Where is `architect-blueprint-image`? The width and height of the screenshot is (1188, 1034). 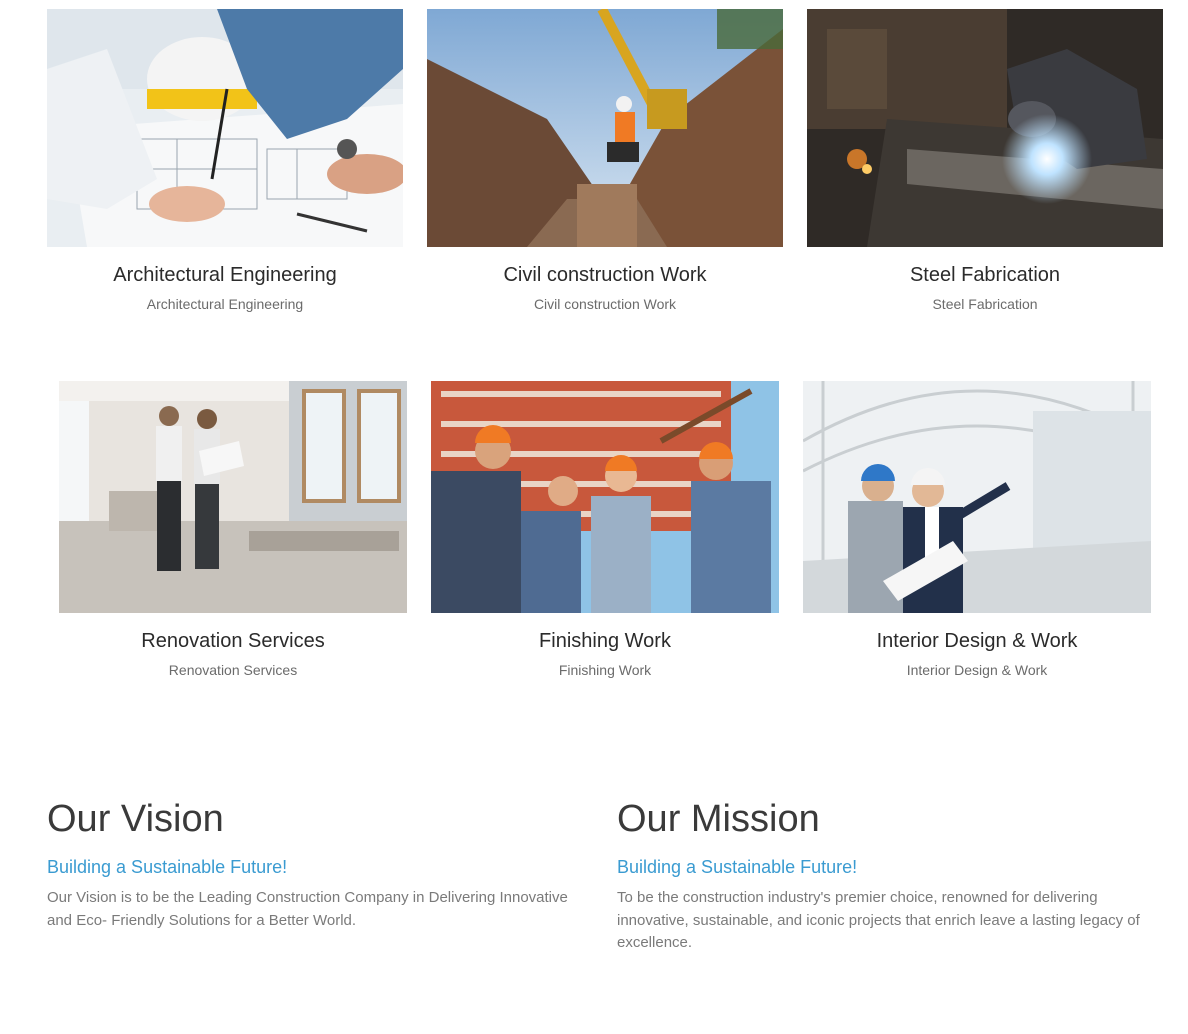
architect-blueprint-image is located at coordinates (225, 128).